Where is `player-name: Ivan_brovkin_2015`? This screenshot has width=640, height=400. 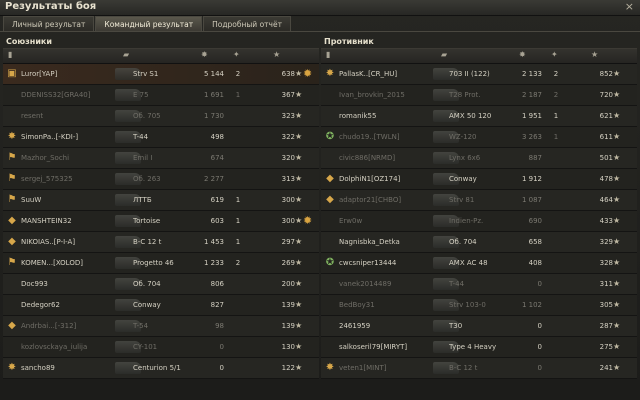 player-name: Ivan_brovkin_2015 is located at coordinates (388, 95).